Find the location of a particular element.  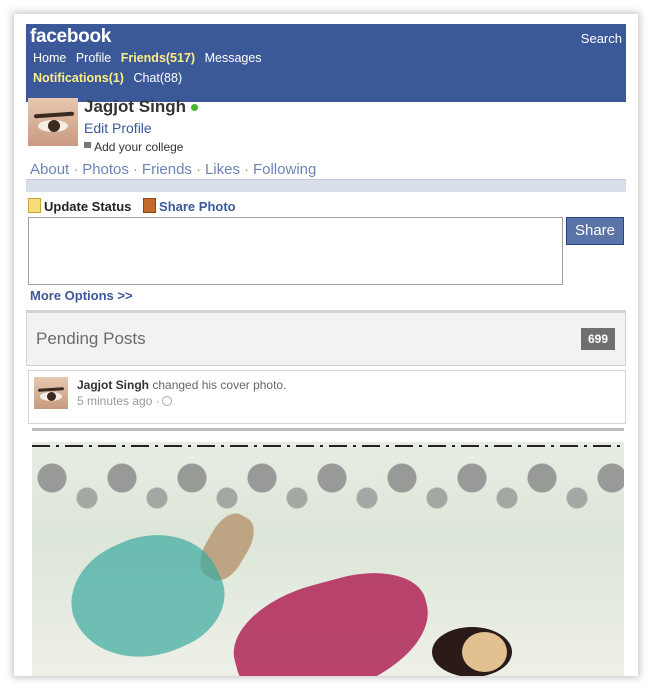

status-textarea is located at coordinates (295, 251).